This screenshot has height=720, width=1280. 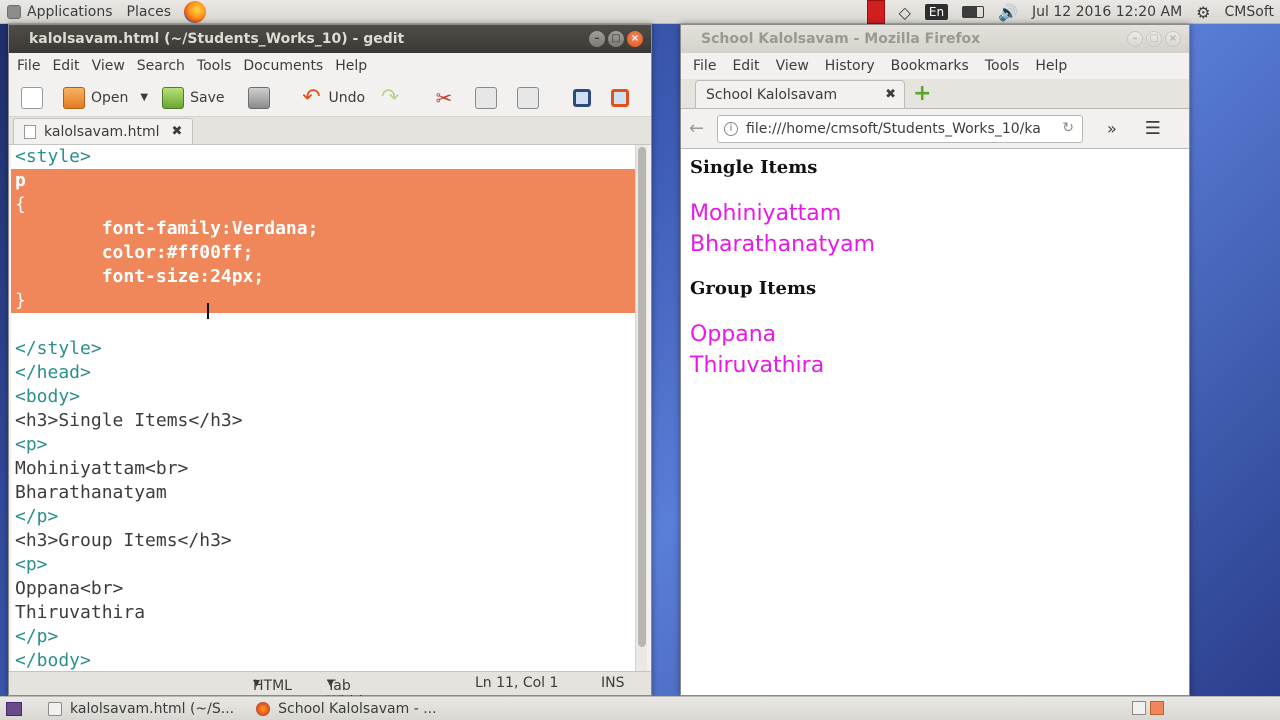 What do you see at coordinates (161, 66) in the screenshot?
I see `menu-search: Search` at bounding box center [161, 66].